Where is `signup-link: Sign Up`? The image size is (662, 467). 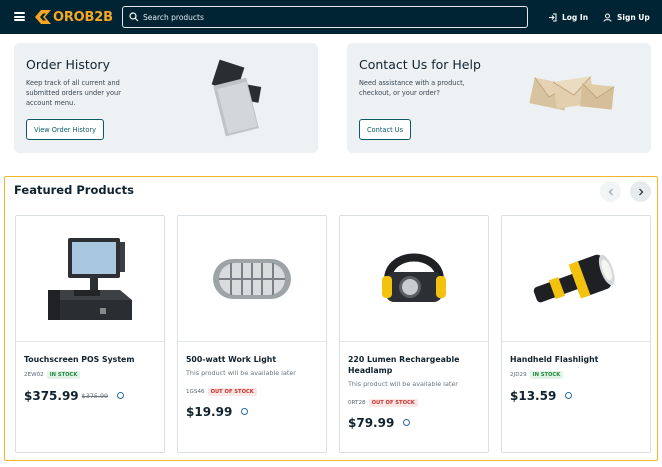 signup-link: Sign Up is located at coordinates (626, 17).